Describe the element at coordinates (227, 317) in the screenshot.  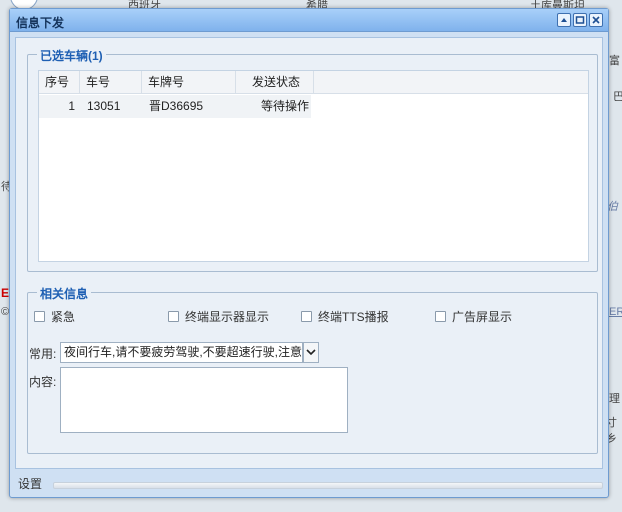
I see `terminal-display-label: 终端显示器显示` at that location.